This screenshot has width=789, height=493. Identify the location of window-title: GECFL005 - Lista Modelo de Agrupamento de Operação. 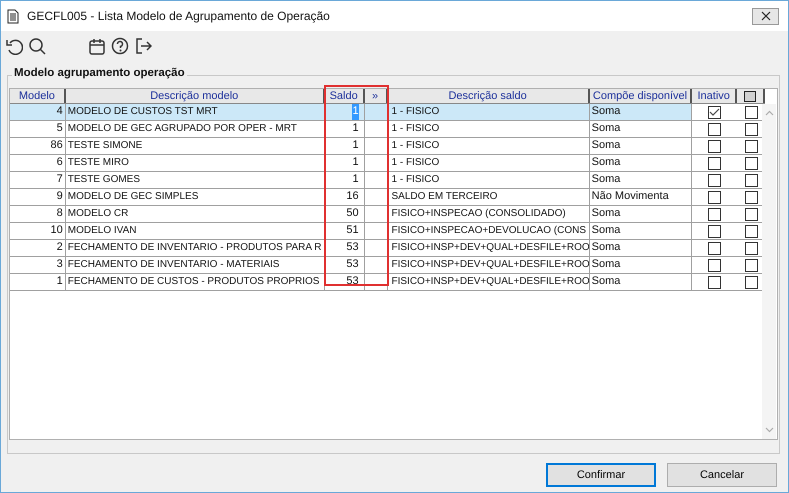
(178, 16).